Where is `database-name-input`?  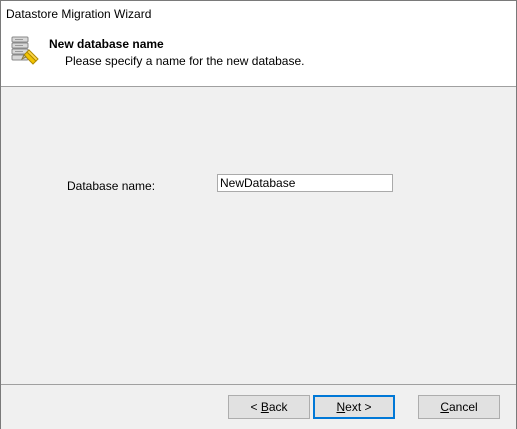
database-name-input is located at coordinates (305, 183).